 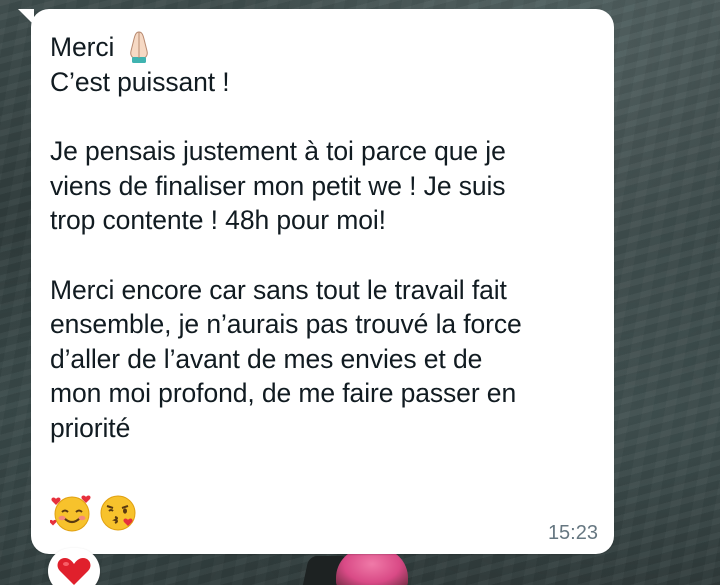 I want to click on emoji-row, so click(x=95, y=513).